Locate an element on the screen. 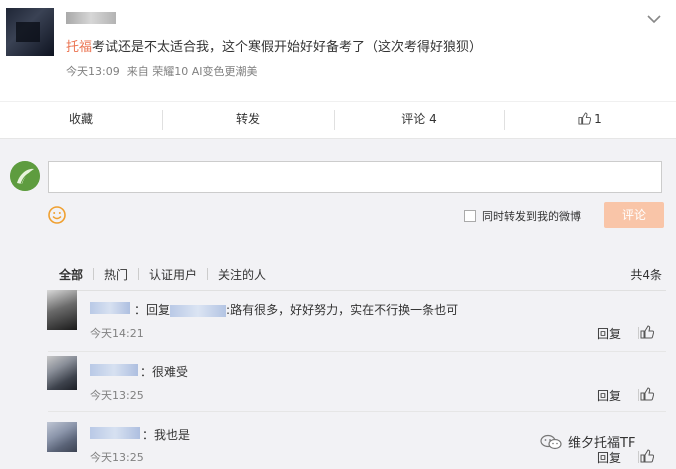 The height and width of the screenshot is (469, 676). repost-button: 转发 is located at coordinates (248, 120).